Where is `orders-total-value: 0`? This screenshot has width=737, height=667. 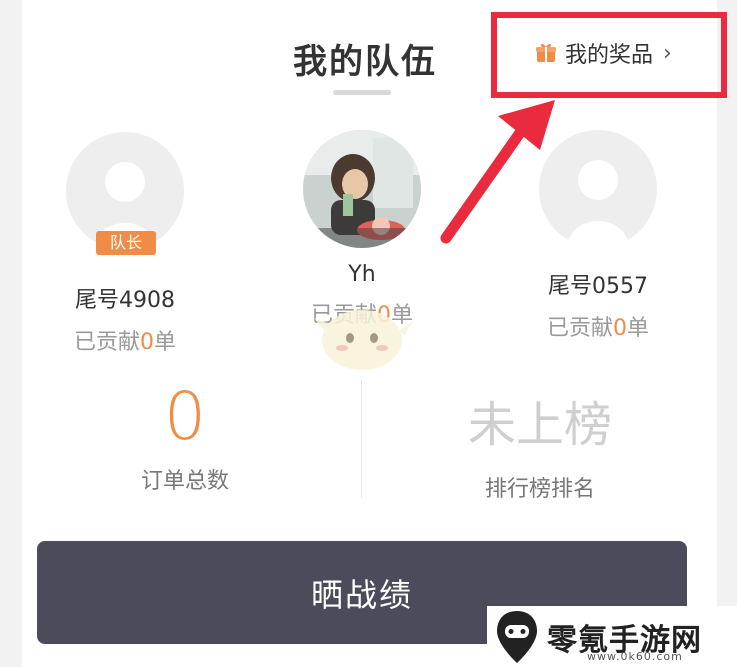
orders-total-value: 0 is located at coordinates (185, 416).